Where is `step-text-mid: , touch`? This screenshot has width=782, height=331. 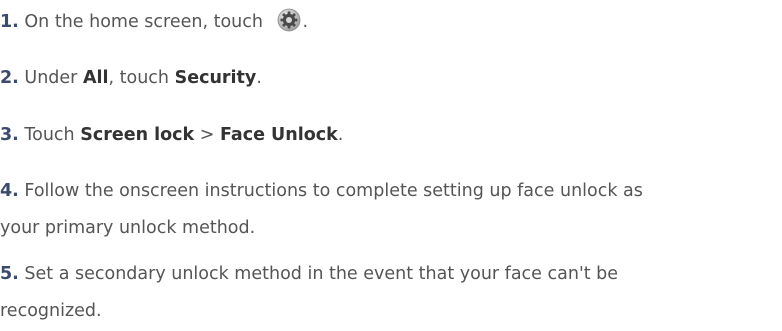
step-text-mid: , touch is located at coordinates (139, 78).